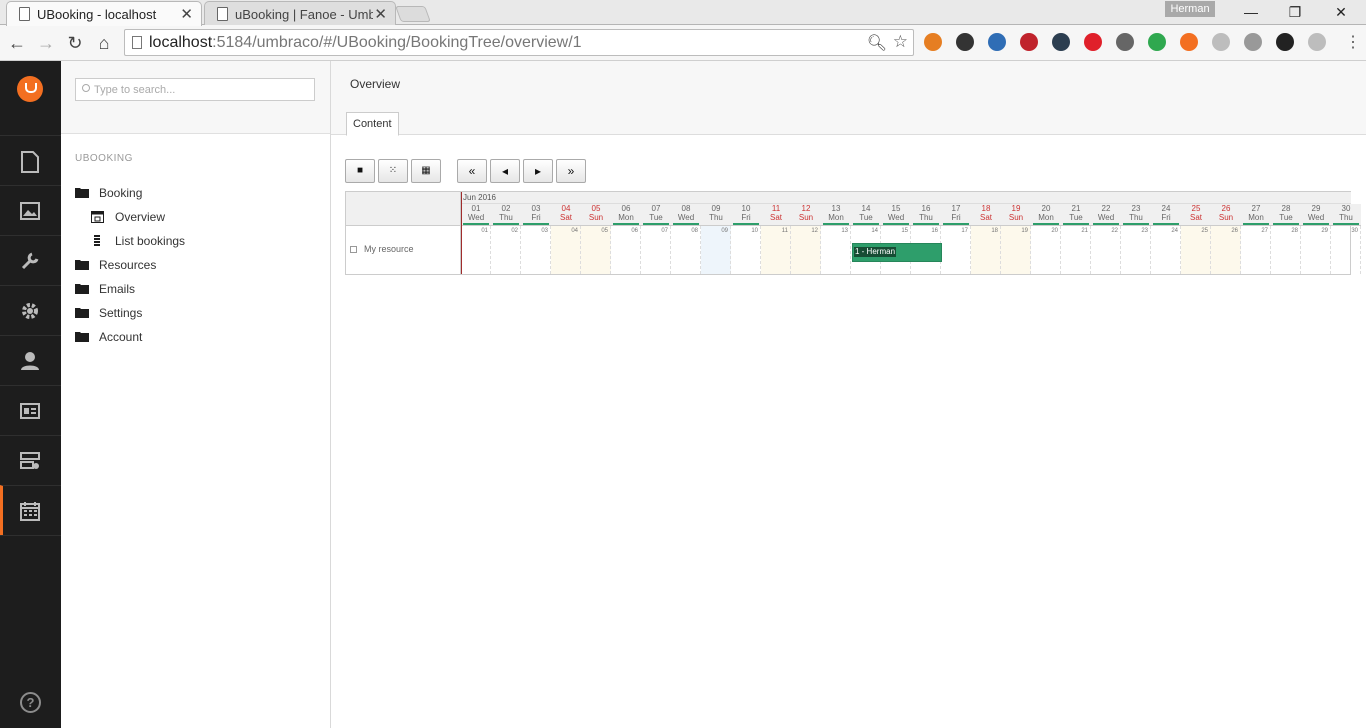 Image resolution: width=1366 pixels, height=728 pixels. Describe the element at coordinates (30, 410) in the screenshot. I see `section-members` at that location.